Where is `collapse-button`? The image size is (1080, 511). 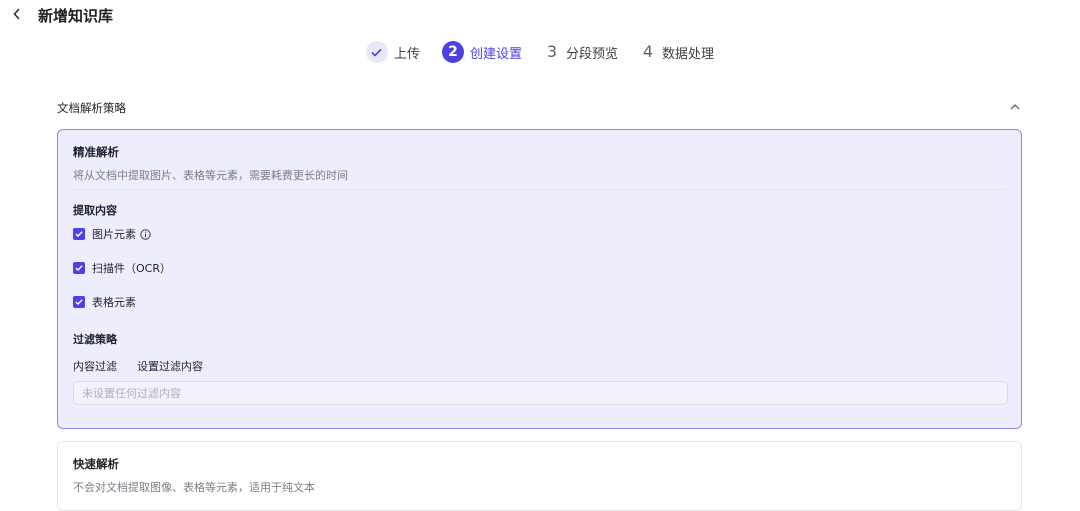 collapse-button is located at coordinates (1015, 107).